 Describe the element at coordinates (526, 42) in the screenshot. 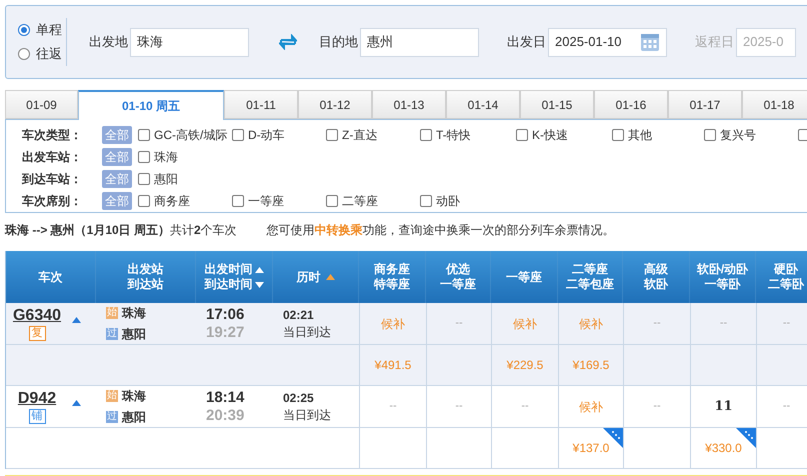

I see `field-label: 出发日` at that location.